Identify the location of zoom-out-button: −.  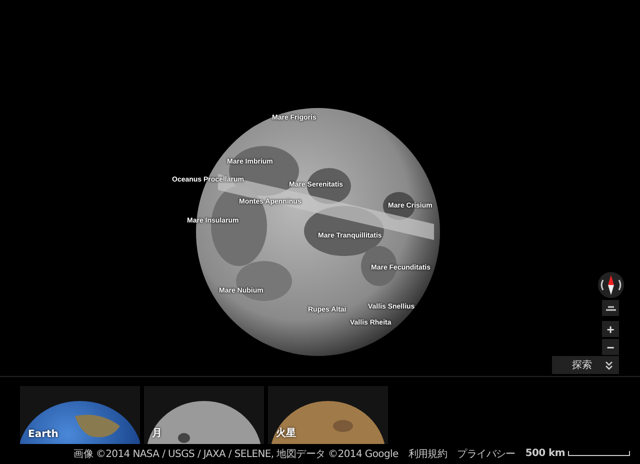
(610, 347).